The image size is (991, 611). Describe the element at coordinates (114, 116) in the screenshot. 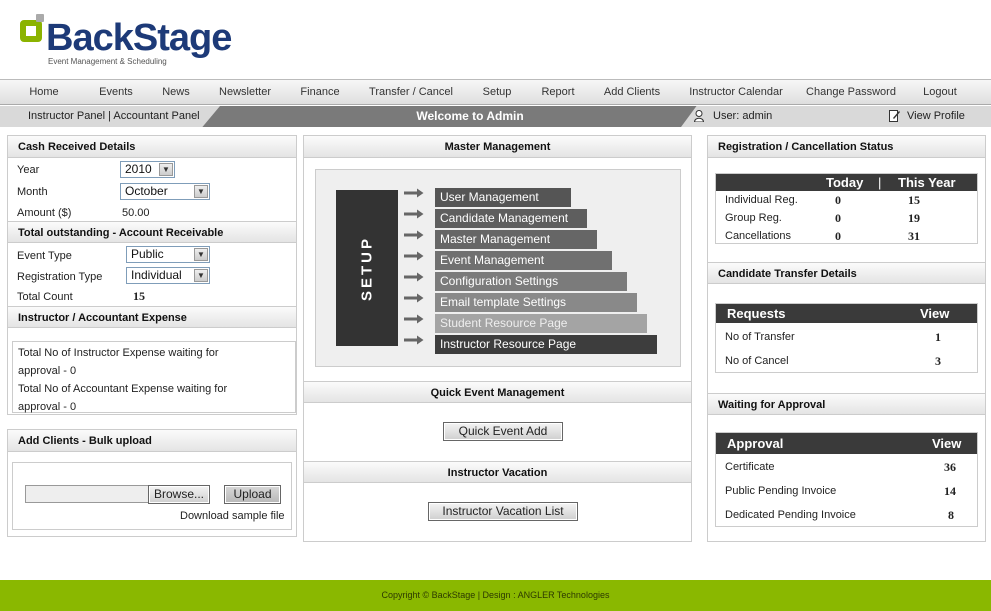

I see `panel-switch-links: Instructor Panel | Accountant Panel` at that location.